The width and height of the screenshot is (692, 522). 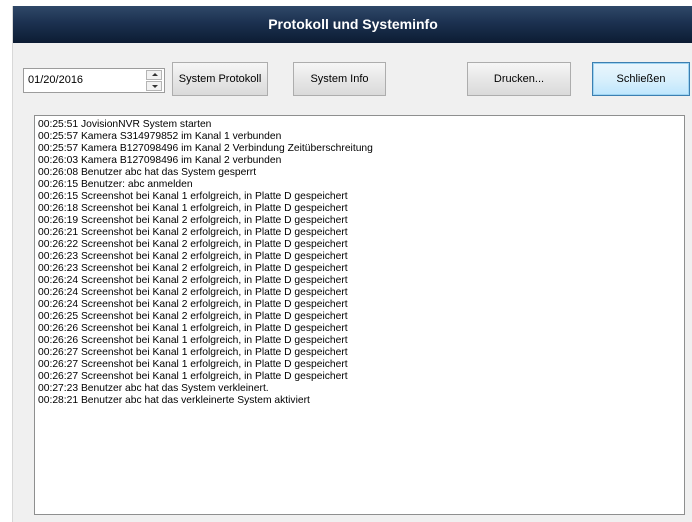 What do you see at coordinates (125, 124) in the screenshot?
I see `log-line: 00:25:51 JovisionNVR System starten` at bounding box center [125, 124].